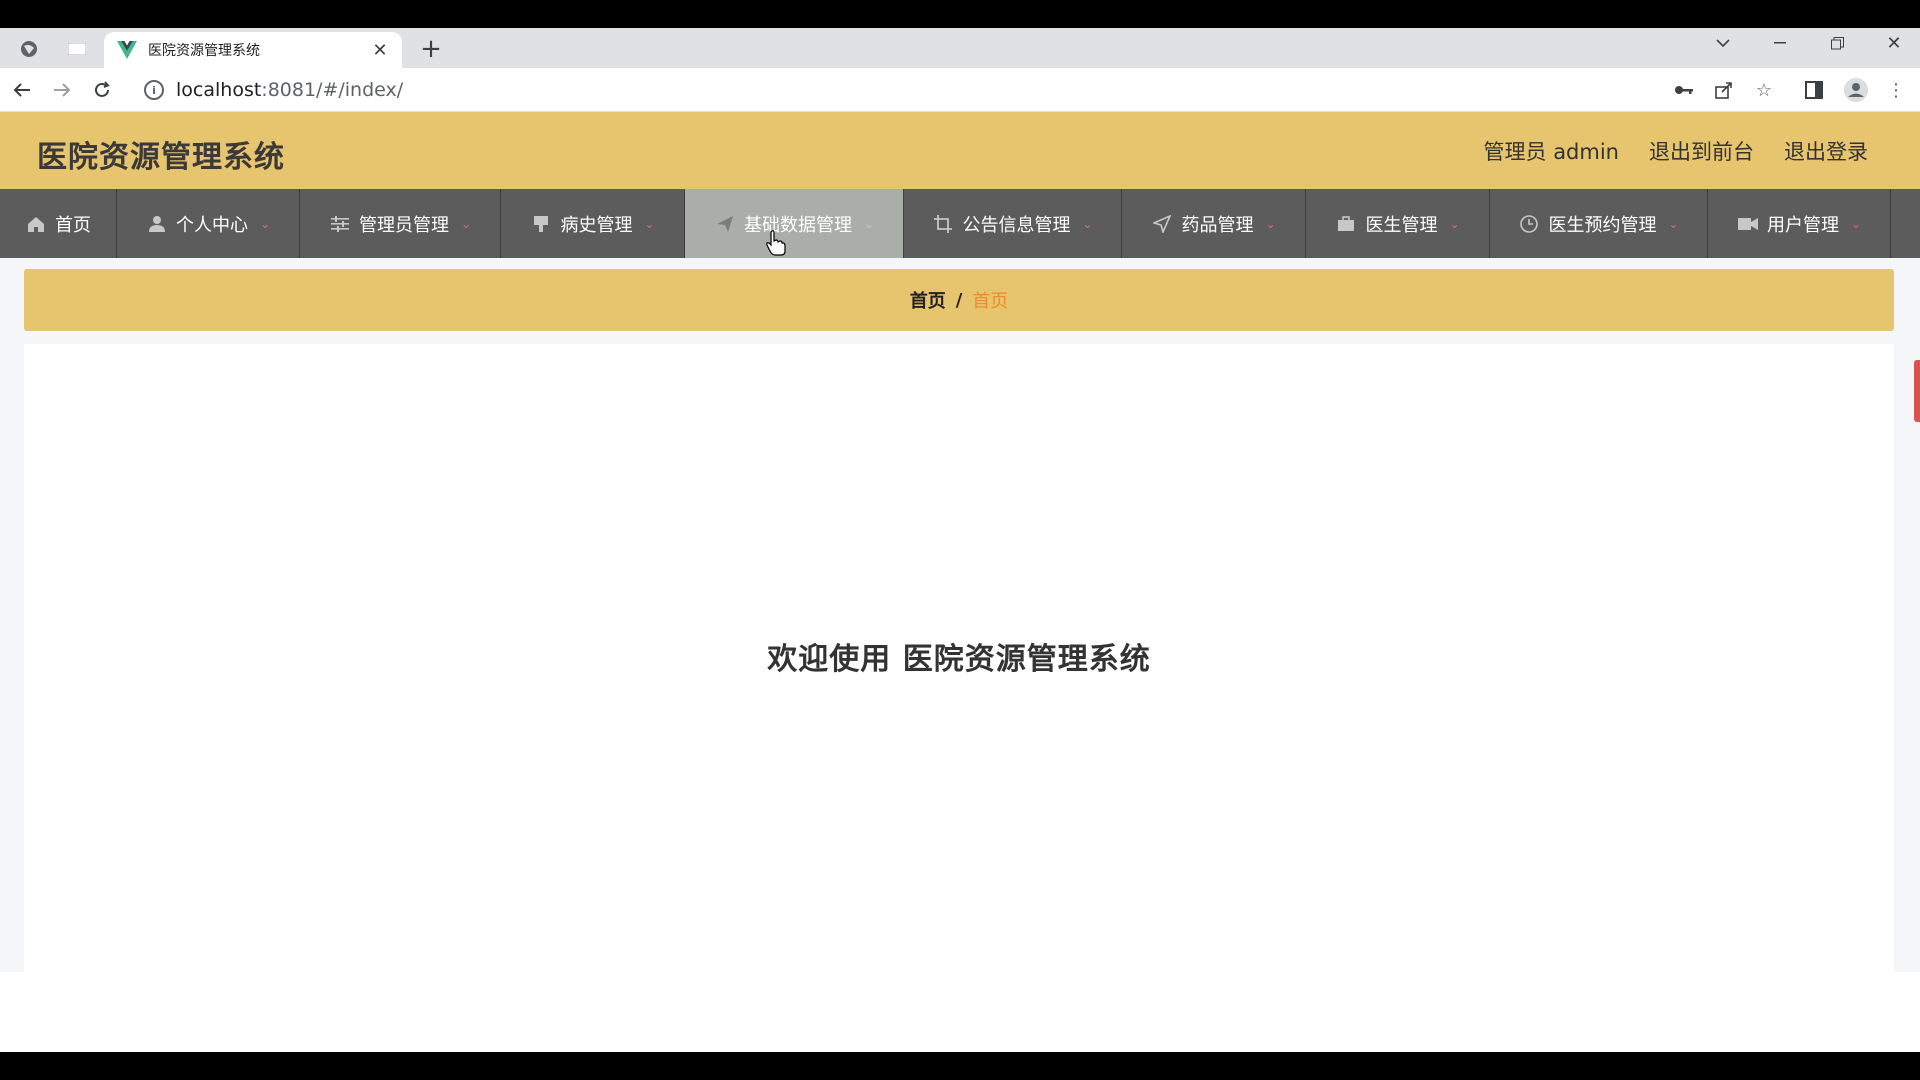 This screenshot has width=1920, height=1080. I want to click on forward-arrow-icon, so click(62, 90).